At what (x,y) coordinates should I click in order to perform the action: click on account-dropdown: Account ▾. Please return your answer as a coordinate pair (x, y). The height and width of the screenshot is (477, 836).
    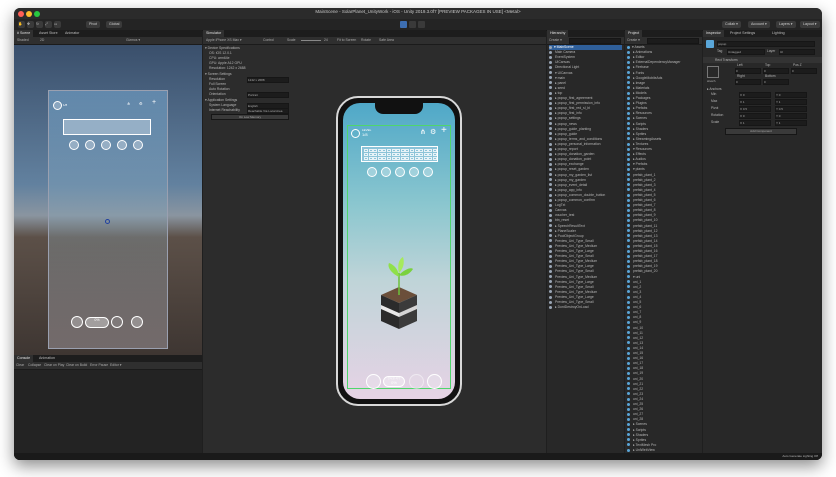
    Looking at the image, I should click on (759, 24).